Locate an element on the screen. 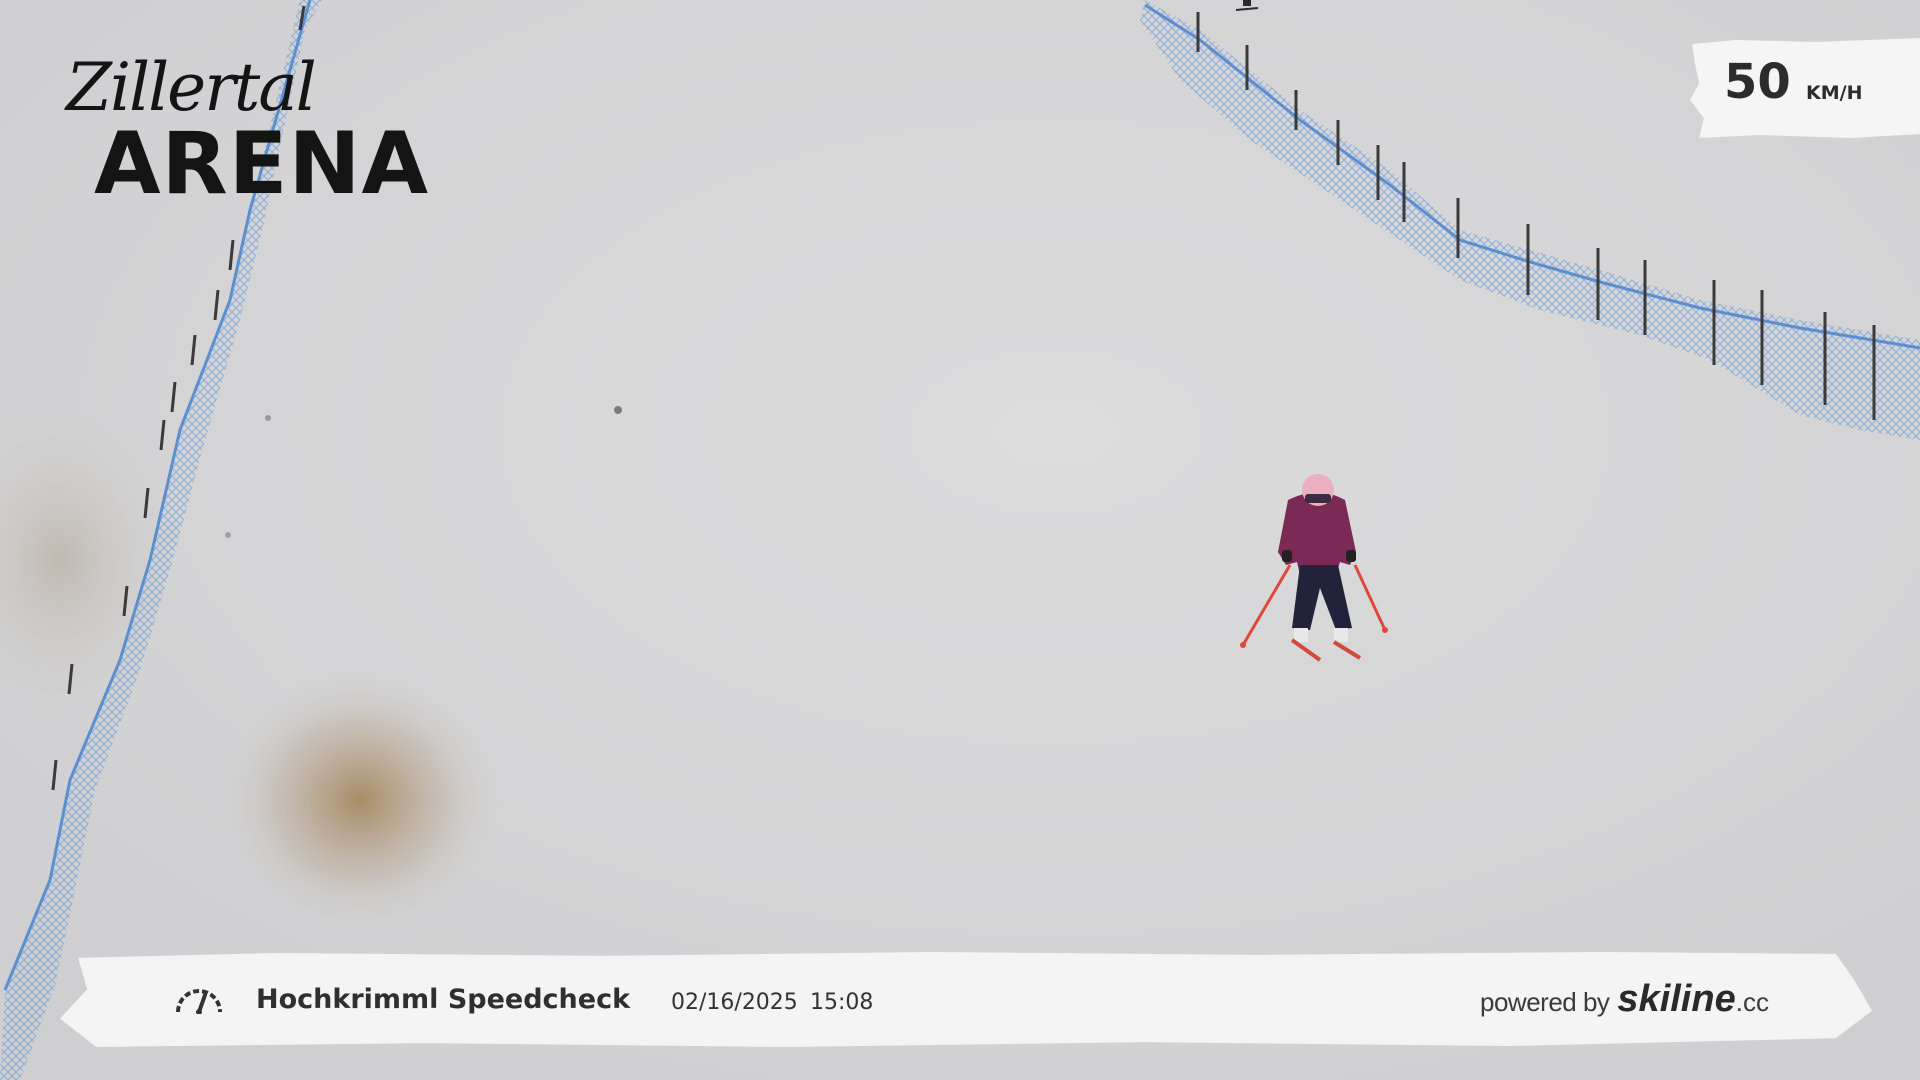 This screenshot has height=1080, width=1920. speedometer-icon is located at coordinates (199, 1001).